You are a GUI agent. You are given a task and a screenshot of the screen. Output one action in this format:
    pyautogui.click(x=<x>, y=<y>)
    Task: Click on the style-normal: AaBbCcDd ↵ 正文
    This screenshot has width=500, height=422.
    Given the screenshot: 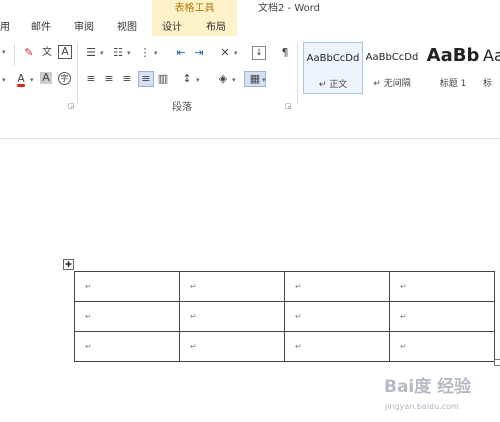 What is the action you would take?
    pyautogui.click(x=333, y=68)
    